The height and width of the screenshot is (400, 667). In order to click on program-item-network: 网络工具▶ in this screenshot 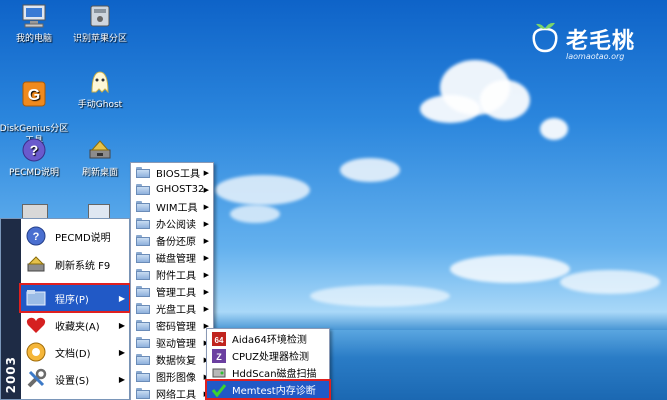, I will do `click(172, 392)`.